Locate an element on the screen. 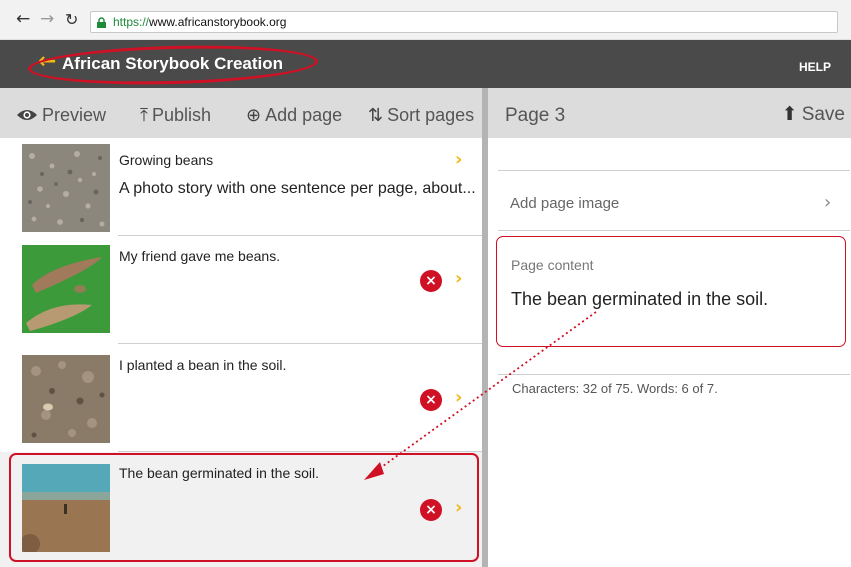  preview-button: Preview is located at coordinates (61, 115).